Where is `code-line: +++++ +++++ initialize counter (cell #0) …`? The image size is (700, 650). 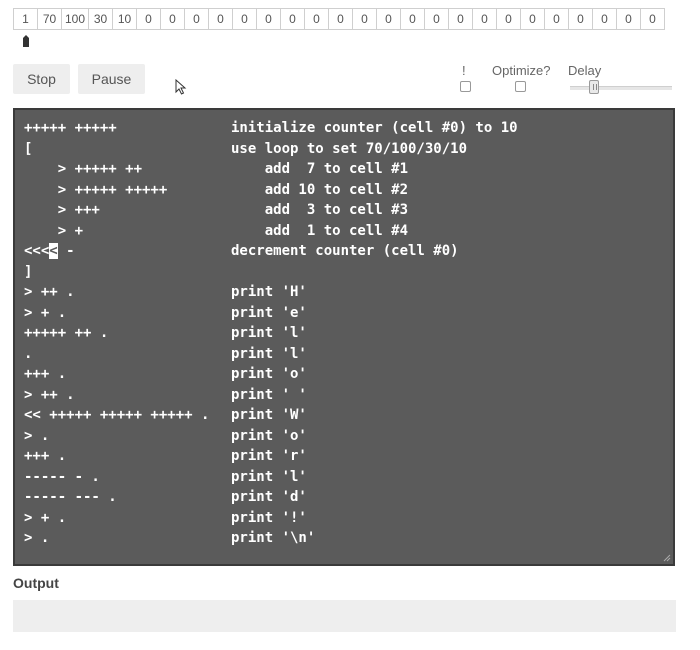
code-line: +++++ +++++ initialize counter (cell #0) … is located at coordinates (344, 128).